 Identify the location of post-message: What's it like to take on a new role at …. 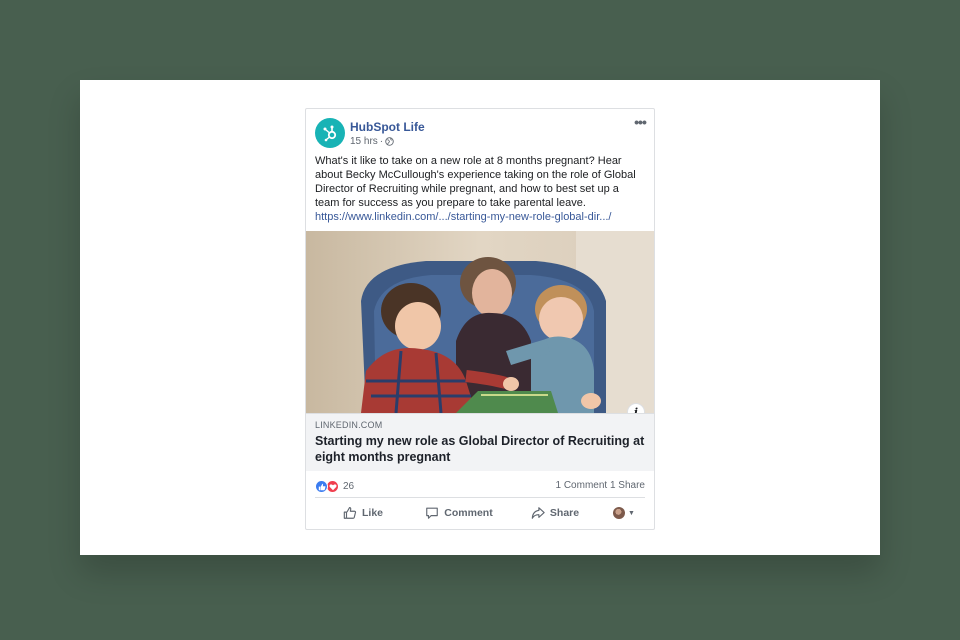
(475, 182).